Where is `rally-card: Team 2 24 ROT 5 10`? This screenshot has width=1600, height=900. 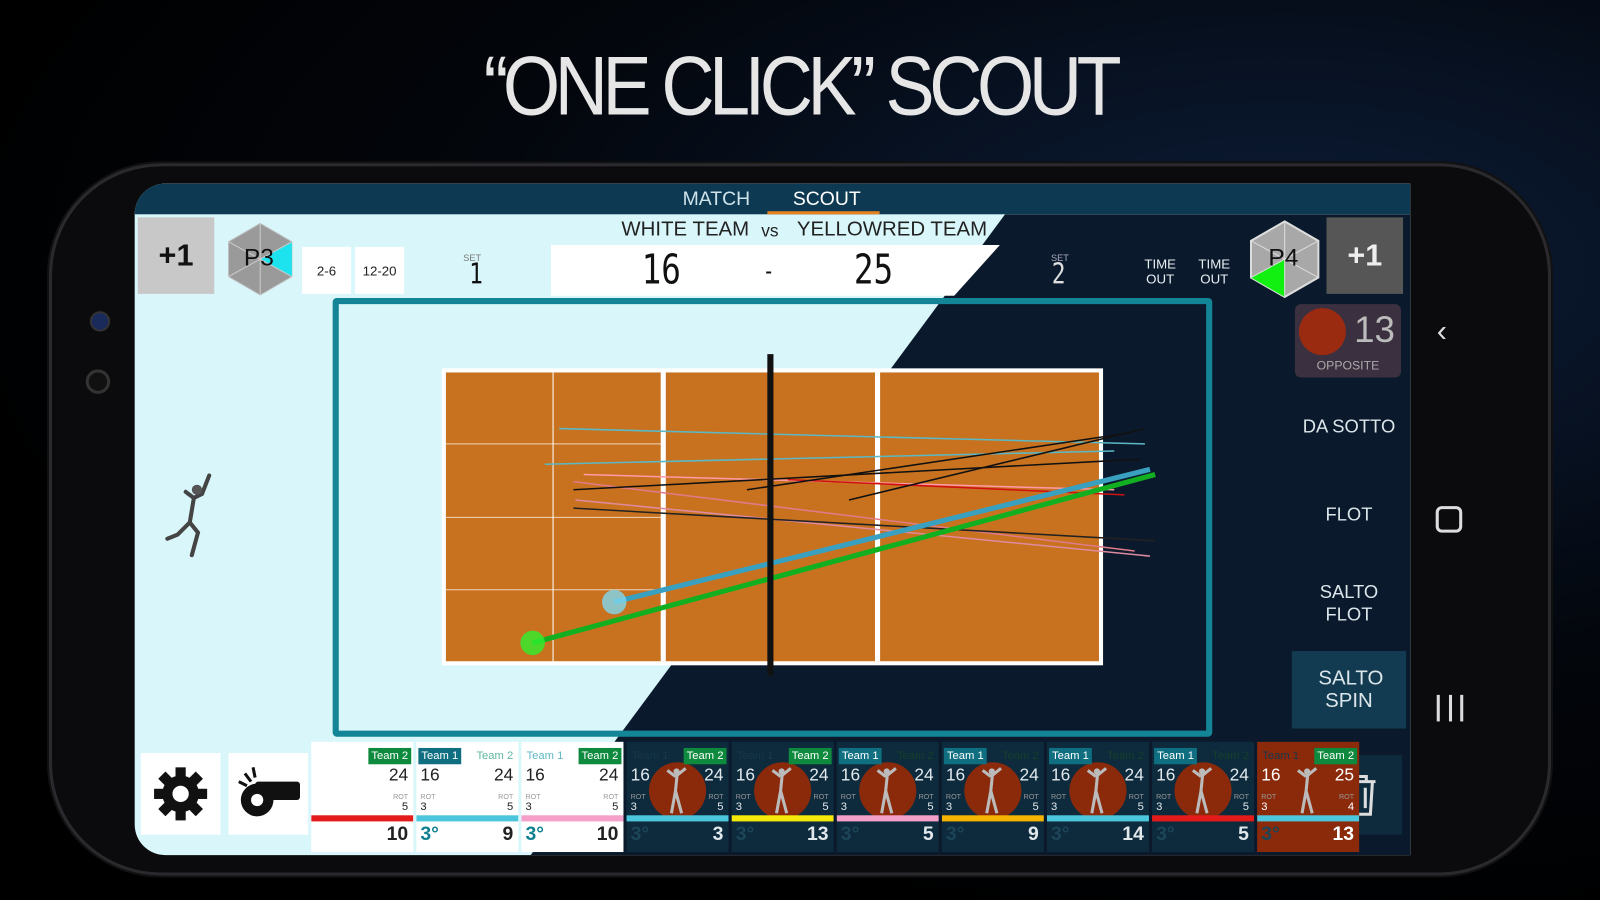 rally-card: Team 2 24 ROT 5 10 is located at coordinates (362, 797).